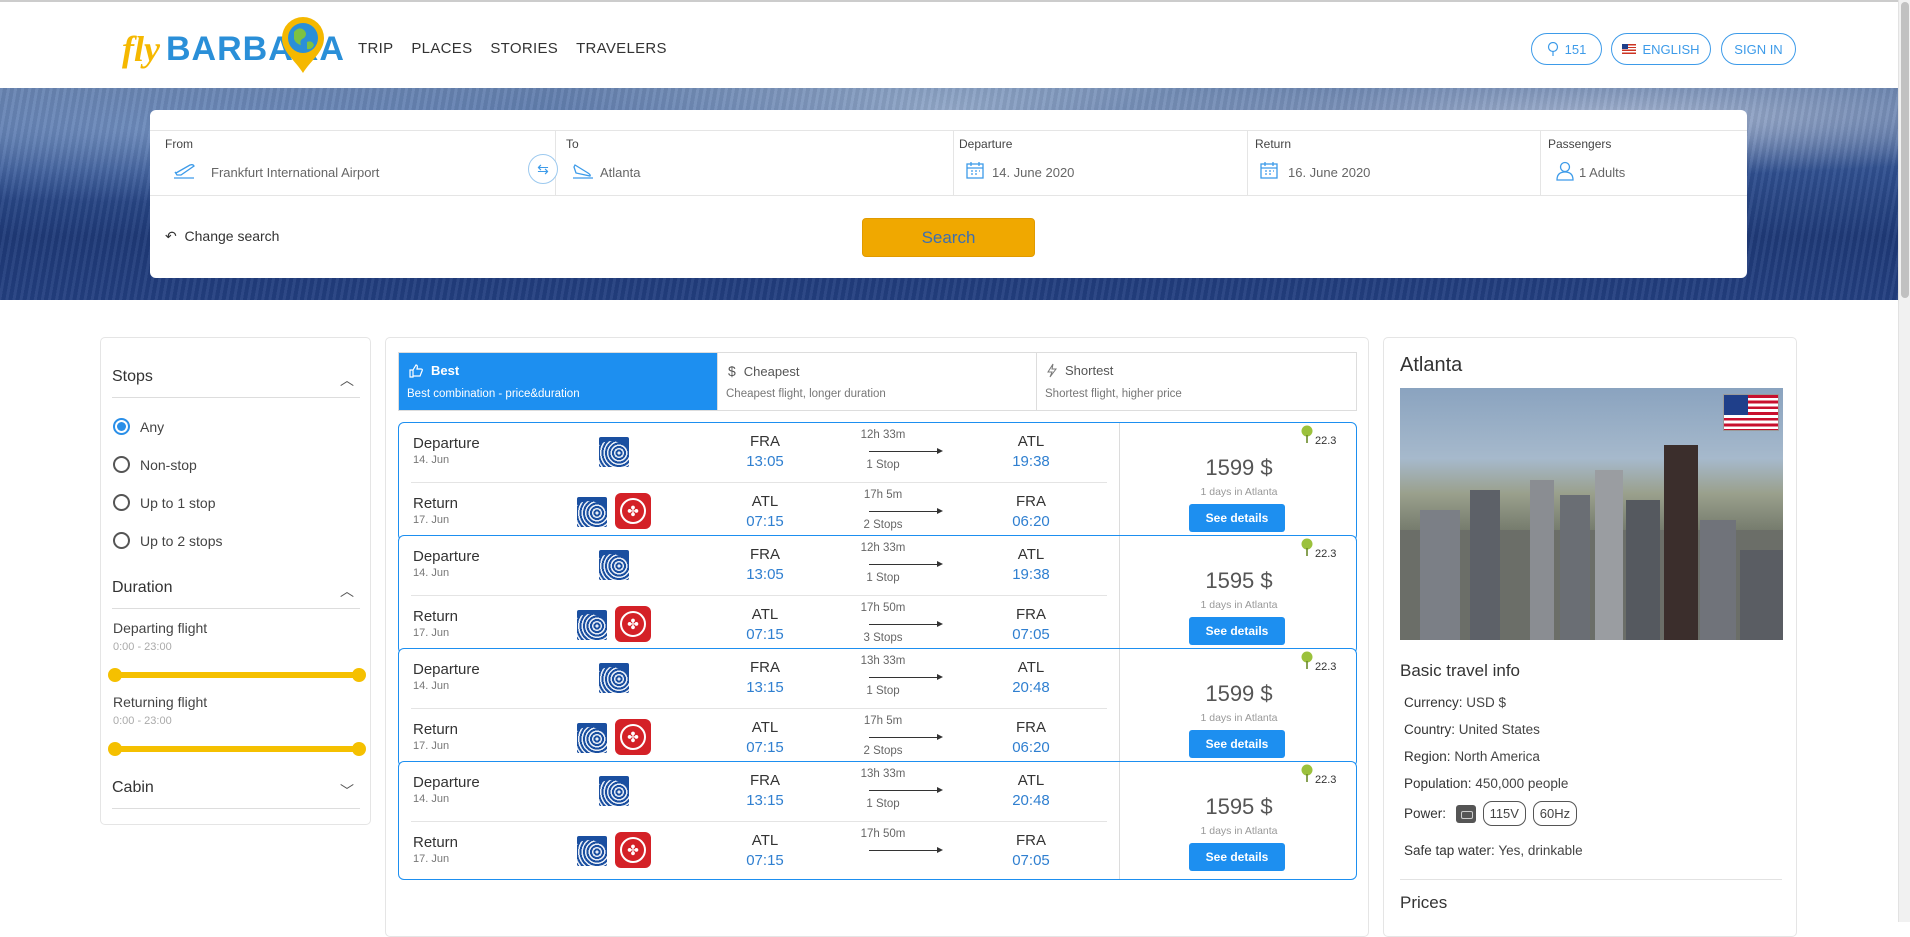  I want to click on sign-in-label: SIGN IN, so click(1758, 49).